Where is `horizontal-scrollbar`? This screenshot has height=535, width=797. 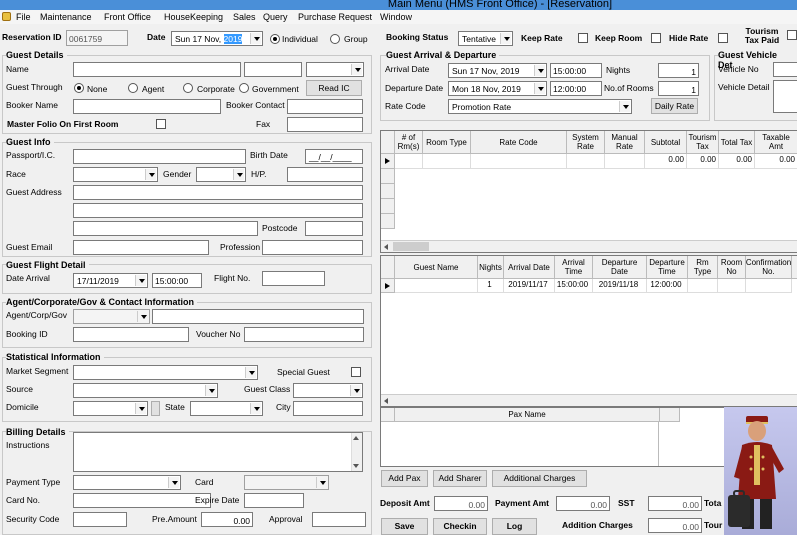
horizontal-scrollbar is located at coordinates (589, 246).